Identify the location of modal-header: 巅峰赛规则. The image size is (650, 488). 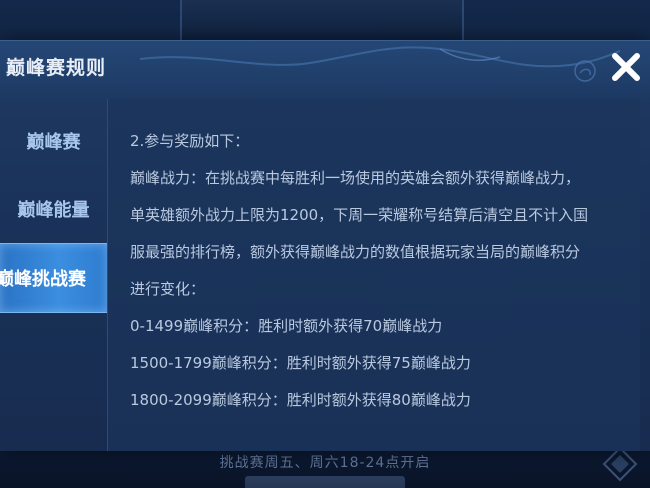
(325, 69).